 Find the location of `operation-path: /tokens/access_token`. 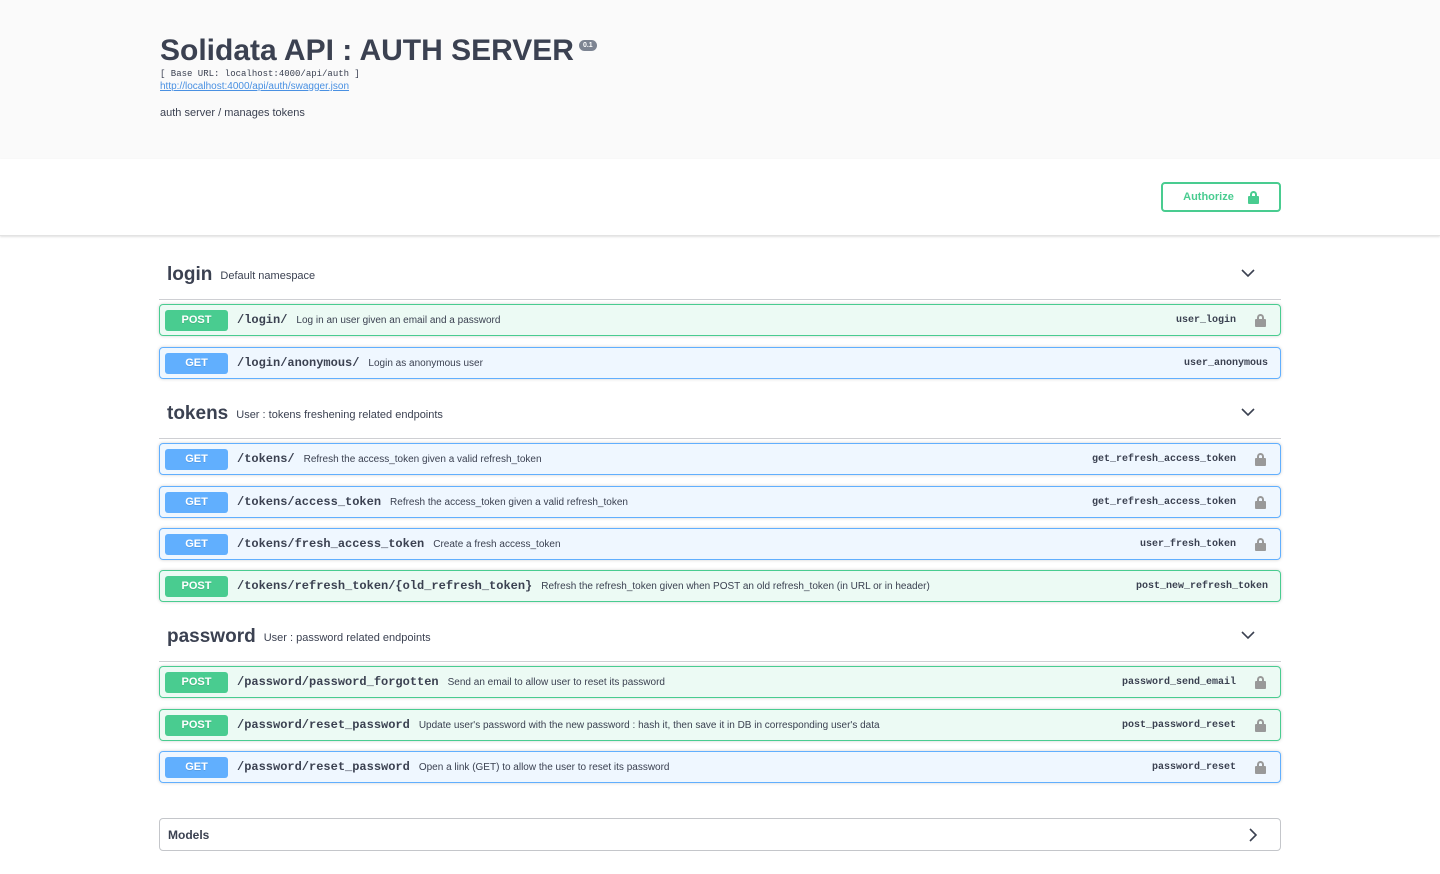

operation-path: /tokens/access_token is located at coordinates (309, 502).